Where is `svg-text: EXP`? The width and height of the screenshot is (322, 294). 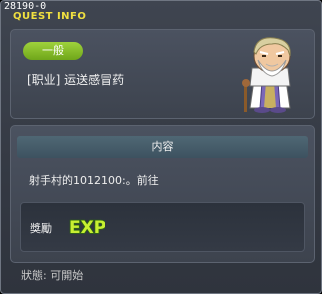 svg-text: EXP is located at coordinates (87, 227).